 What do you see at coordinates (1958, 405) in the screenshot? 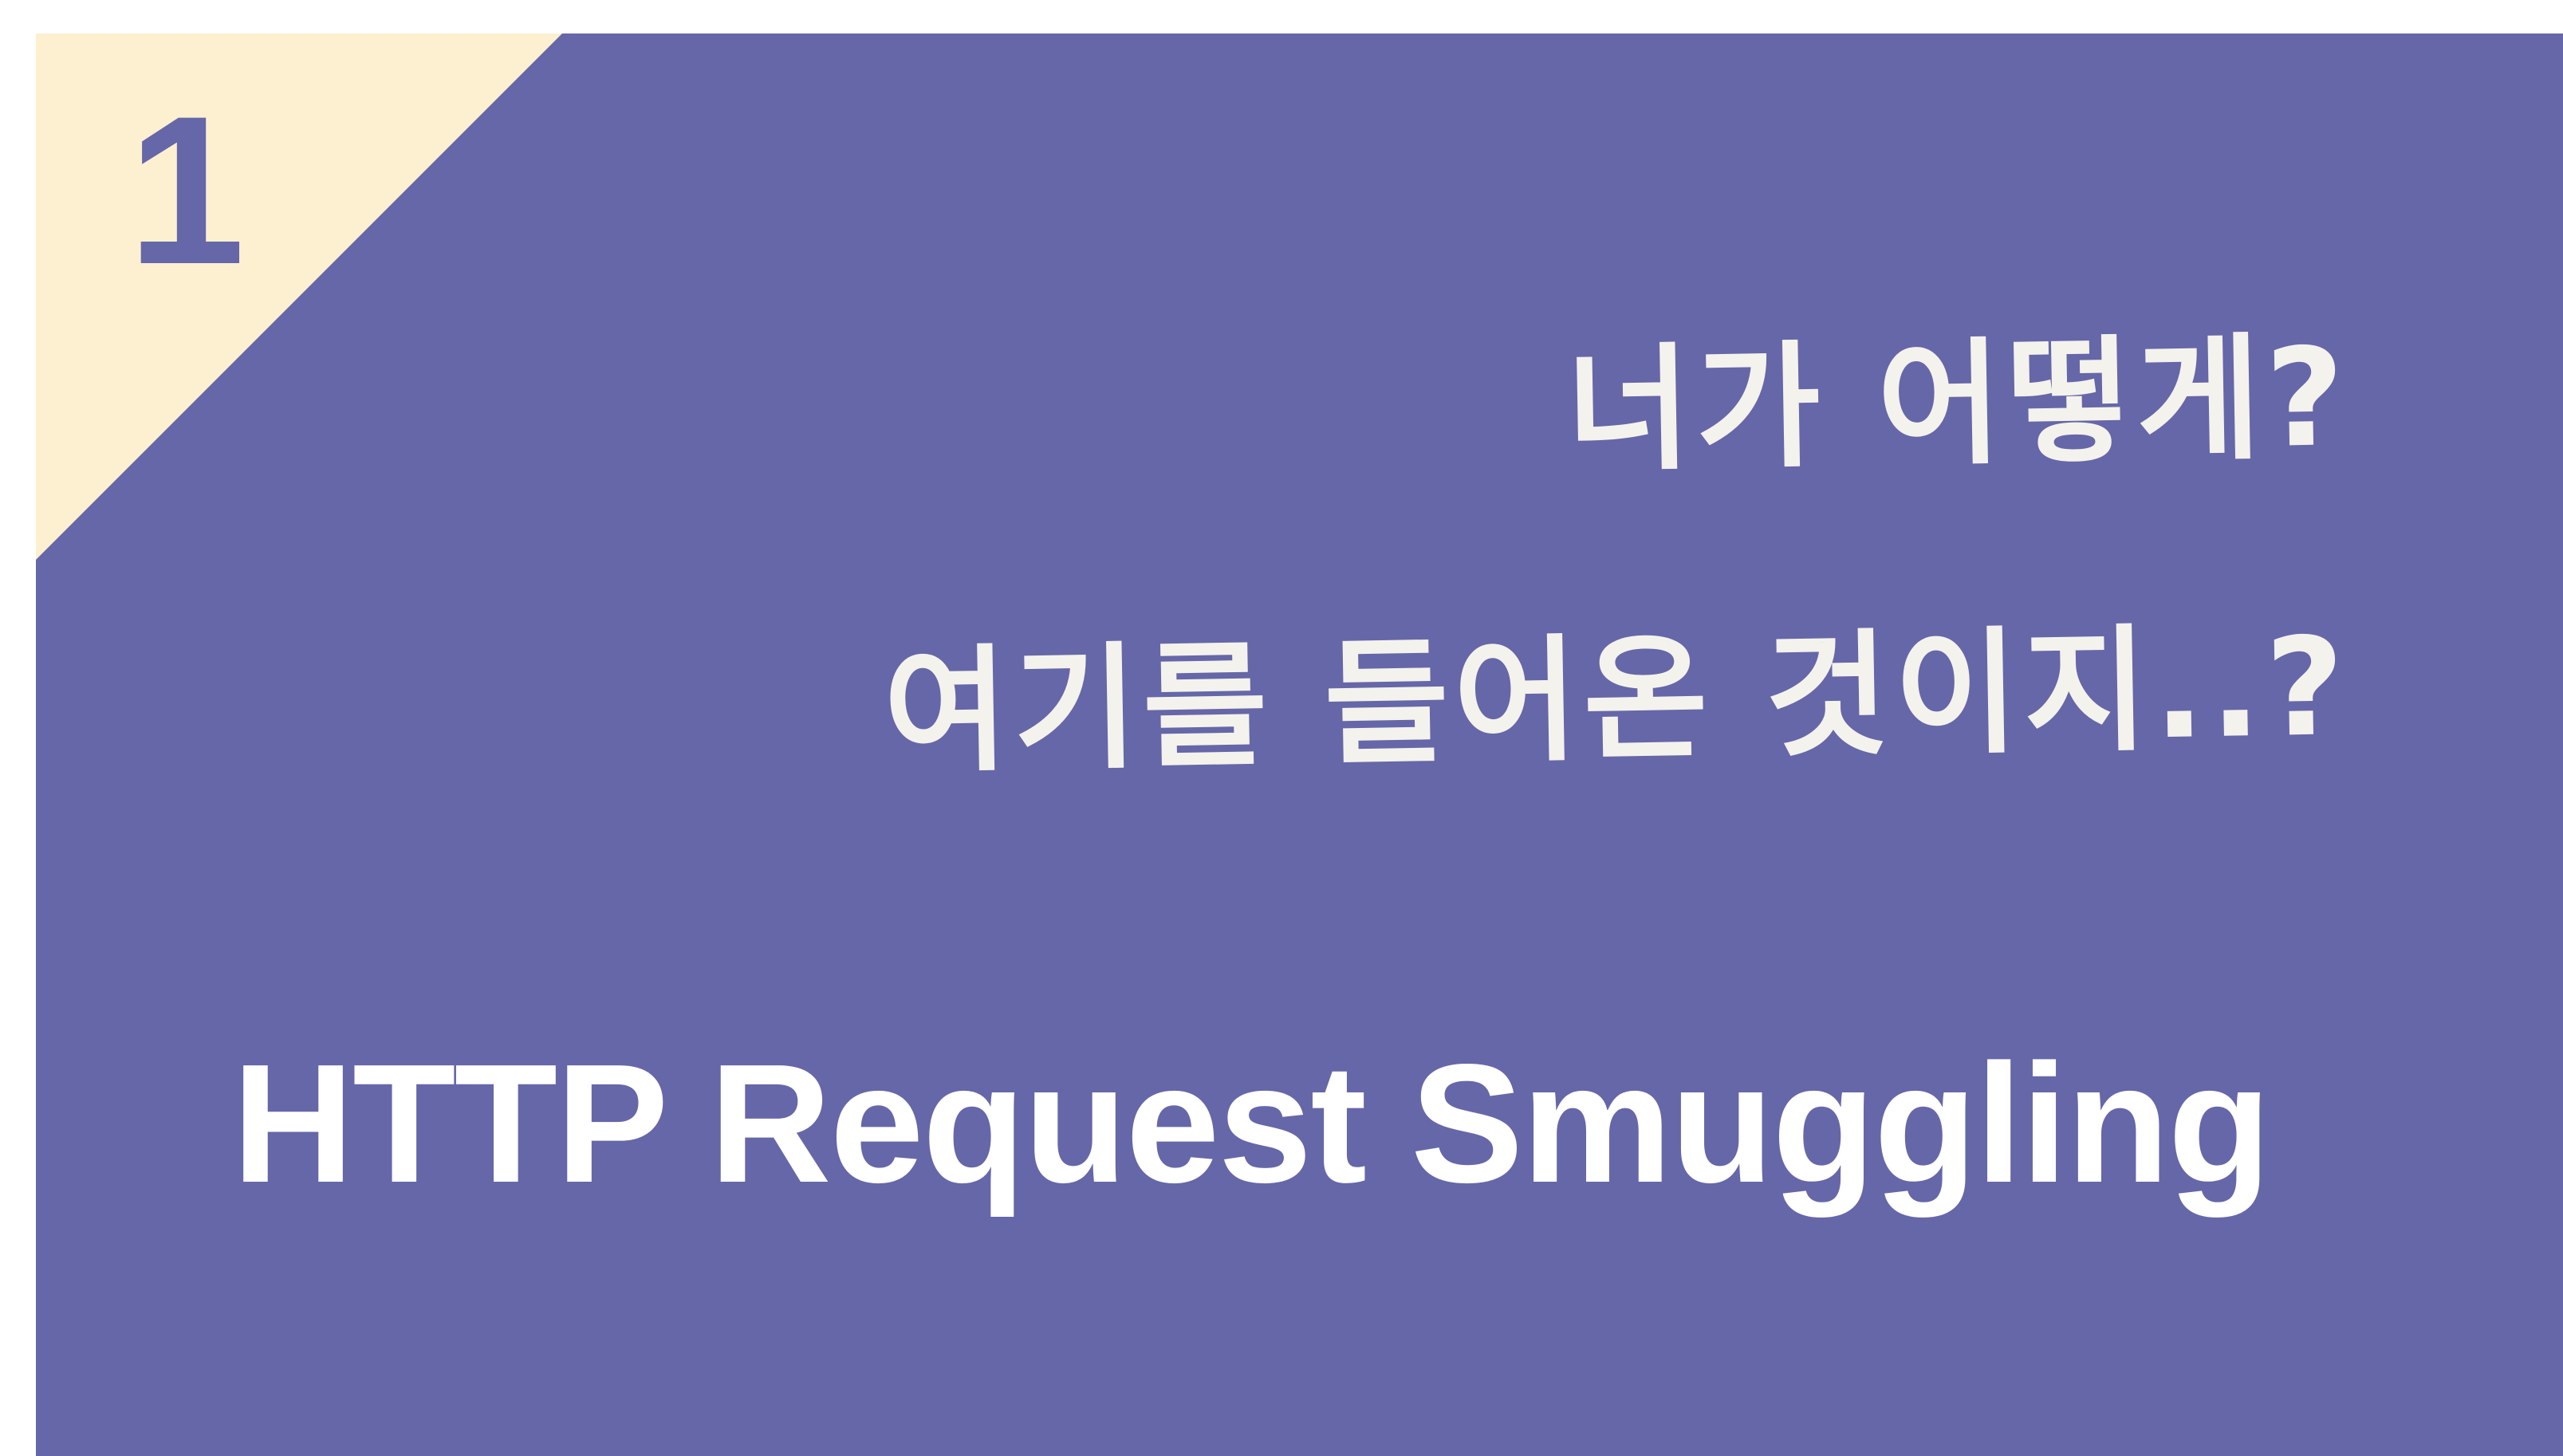
I see `handwritten-subtitle-line1: 너가 어떻게?` at bounding box center [1958, 405].